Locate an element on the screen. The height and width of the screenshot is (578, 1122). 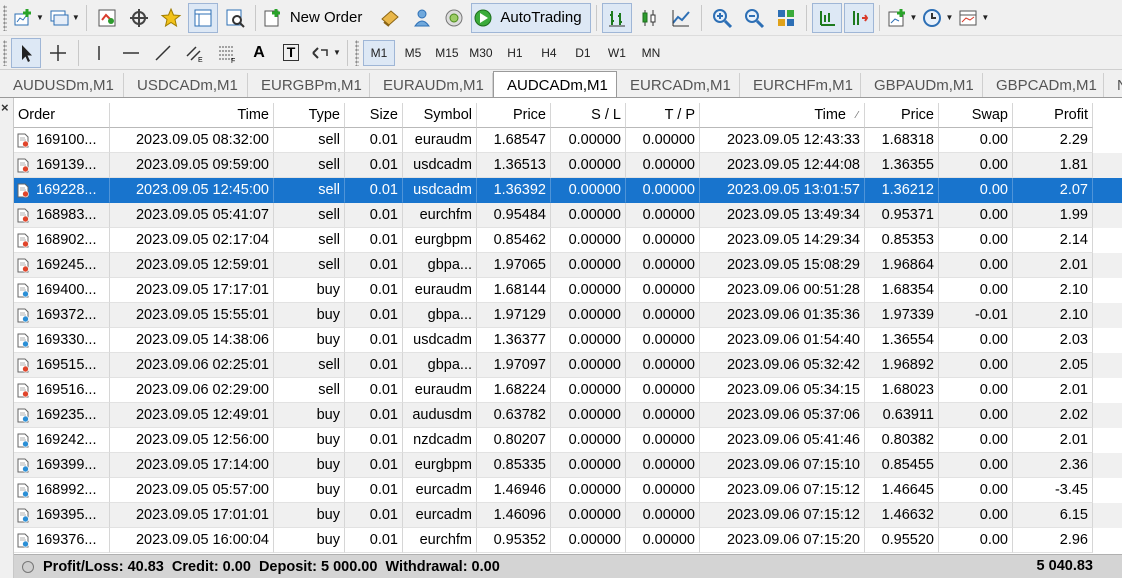
new-chart-button: ▼ is located at coordinates (28, 18).